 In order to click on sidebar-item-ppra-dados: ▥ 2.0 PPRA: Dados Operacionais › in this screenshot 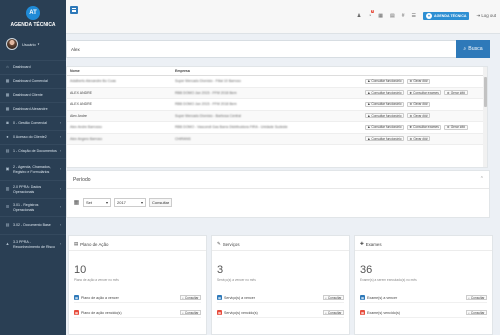, I will do `click(33, 189)`.